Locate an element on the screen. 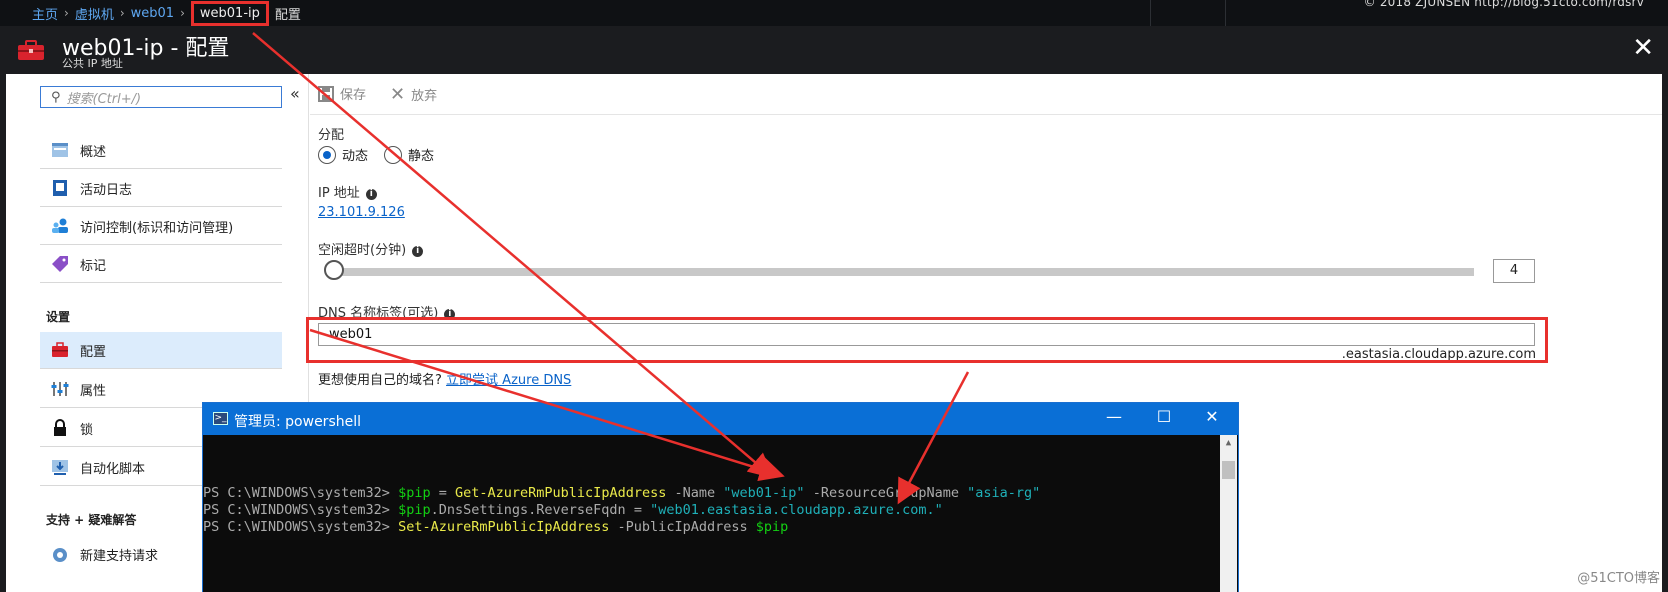  ip-address-label: IP 地址 i is located at coordinates (347, 191).